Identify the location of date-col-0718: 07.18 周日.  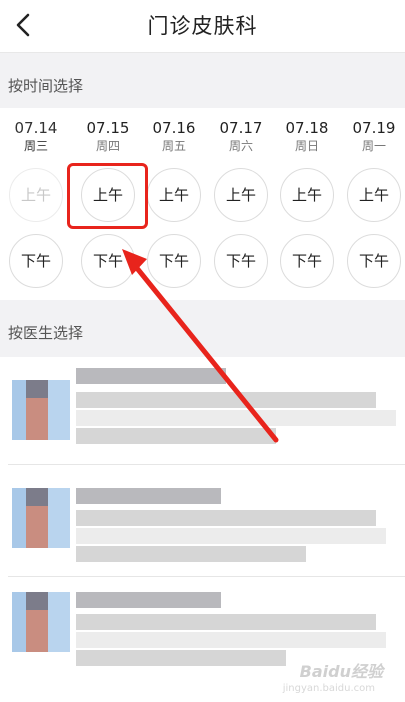
(307, 136).